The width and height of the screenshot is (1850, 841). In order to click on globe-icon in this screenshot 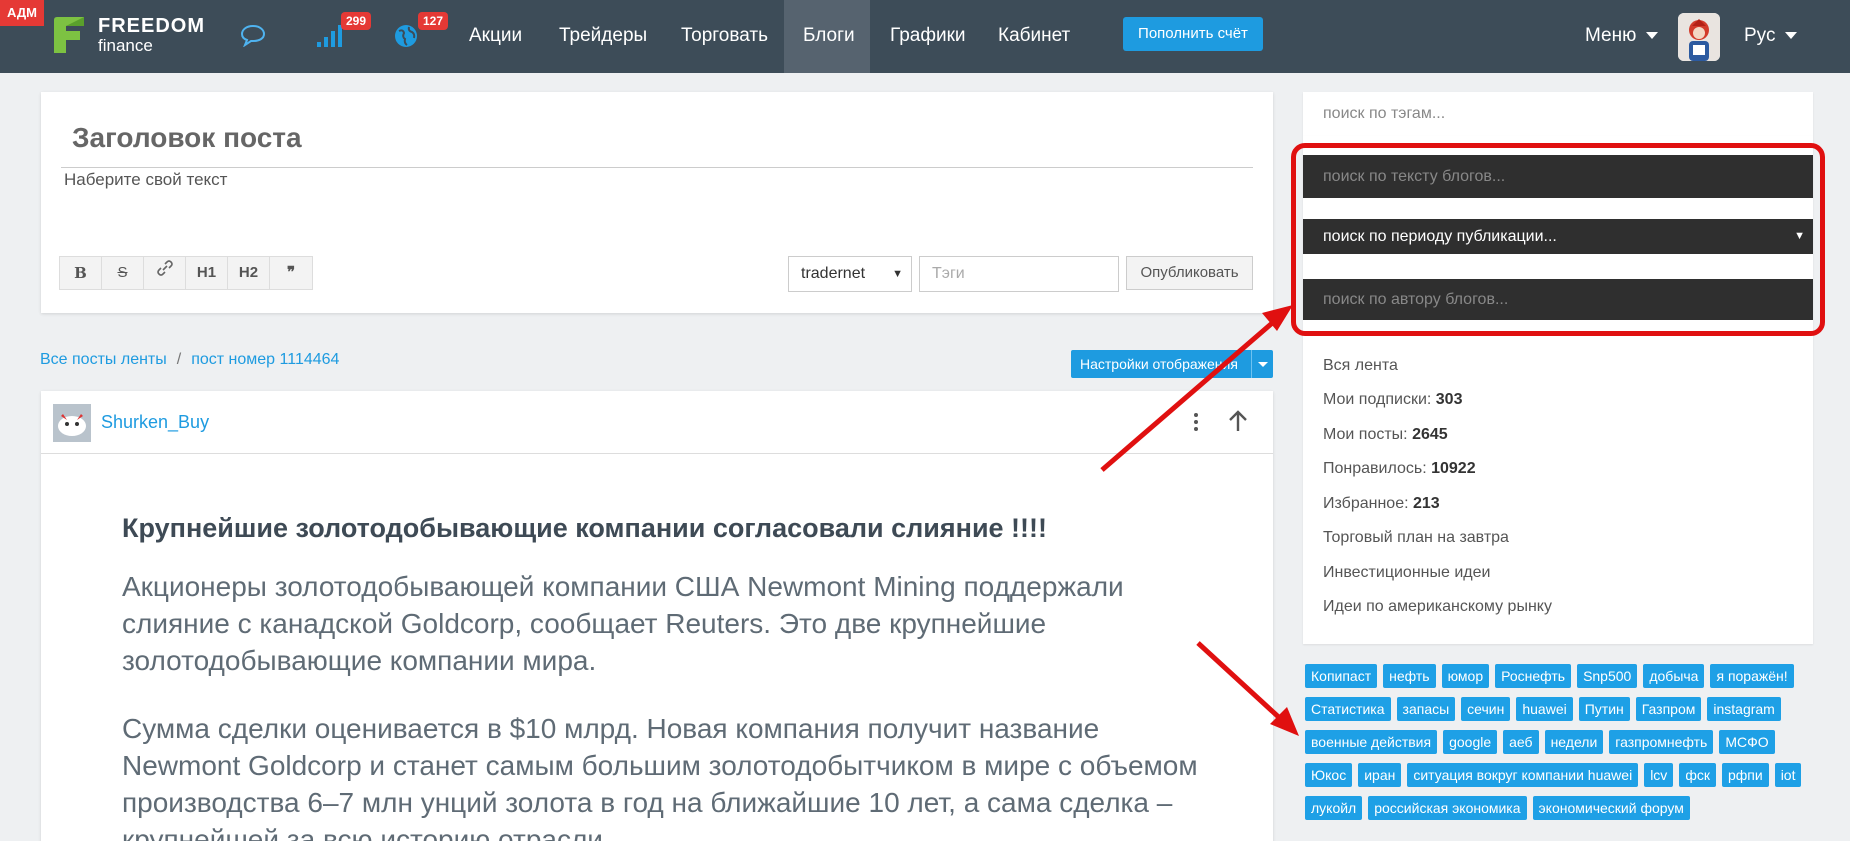, I will do `click(406, 38)`.